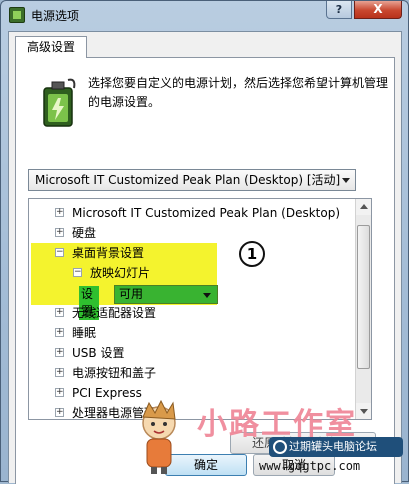 The height and width of the screenshot is (484, 409). What do you see at coordinates (252, 254) in the screenshot?
I see `callout-number: 1` at bounding box center [252, 254].